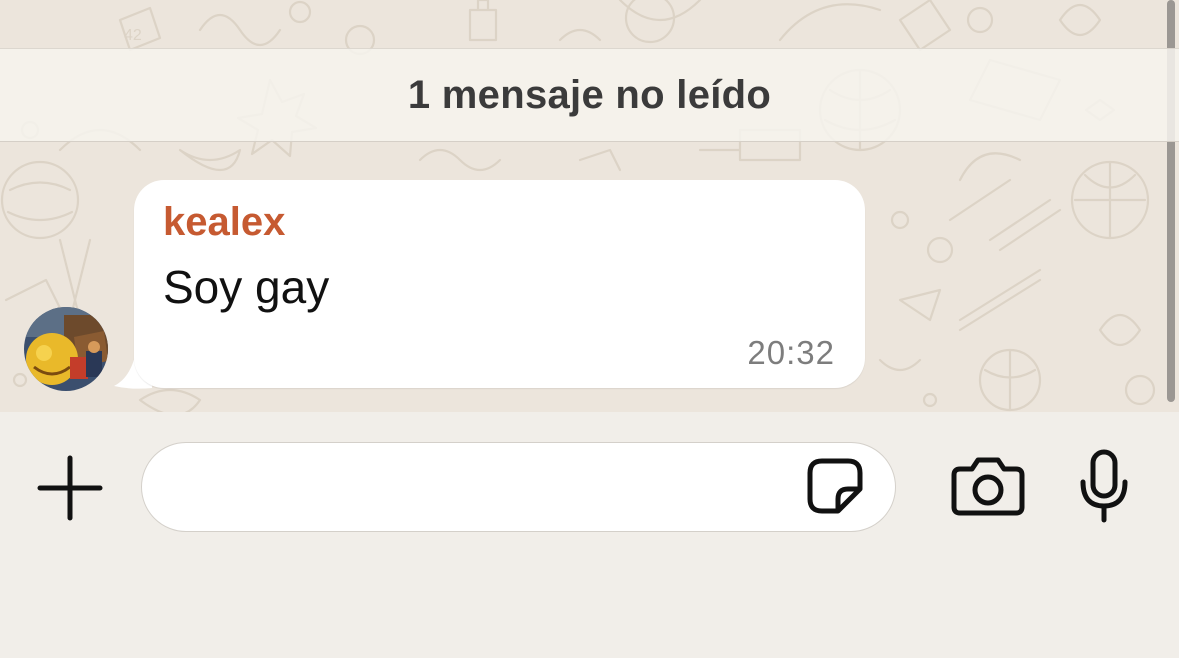 The width and height of the screenshot is (1179, 658). I want to click on unread-messages-banner: 1 mensaje no leído, so click(589, 95).